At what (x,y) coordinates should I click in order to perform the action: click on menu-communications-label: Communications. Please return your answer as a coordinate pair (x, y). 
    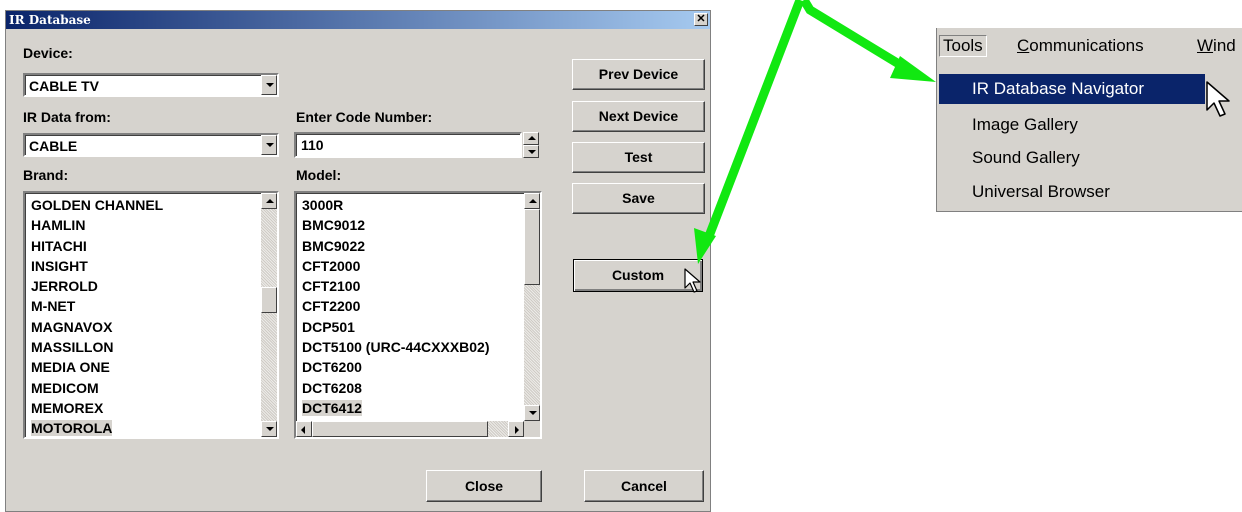
    Looking at the image, I should click on (1080, 45).